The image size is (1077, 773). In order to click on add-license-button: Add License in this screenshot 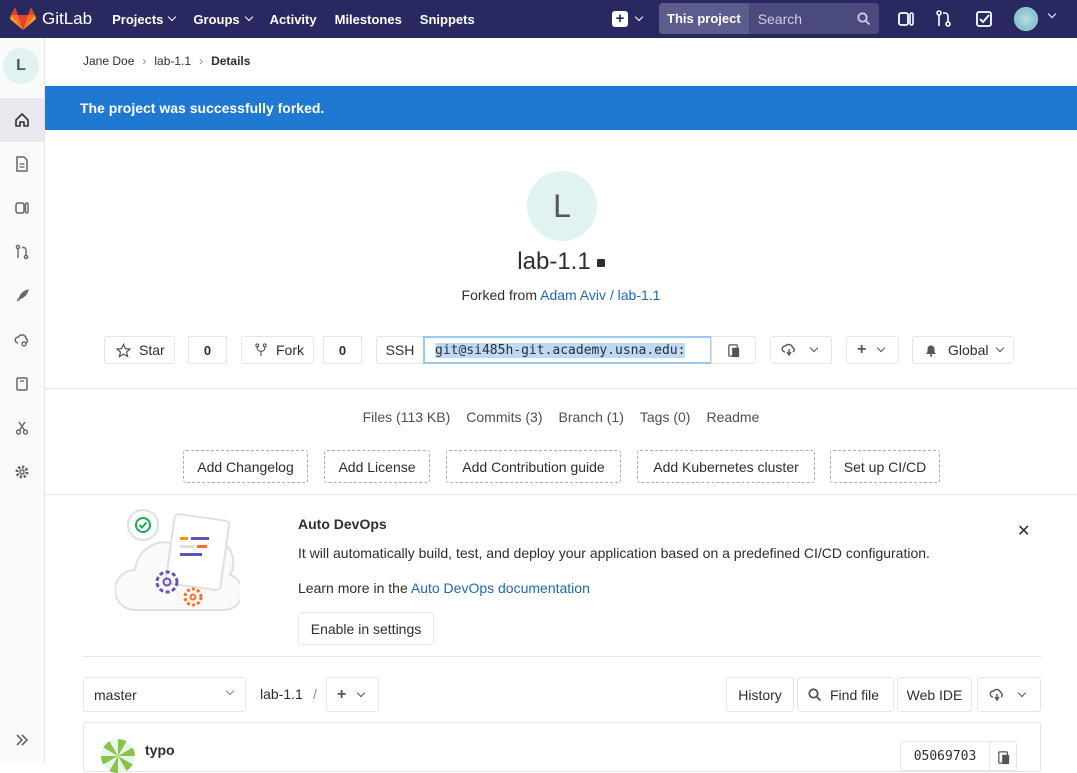, I will do `click(377, 466)`.